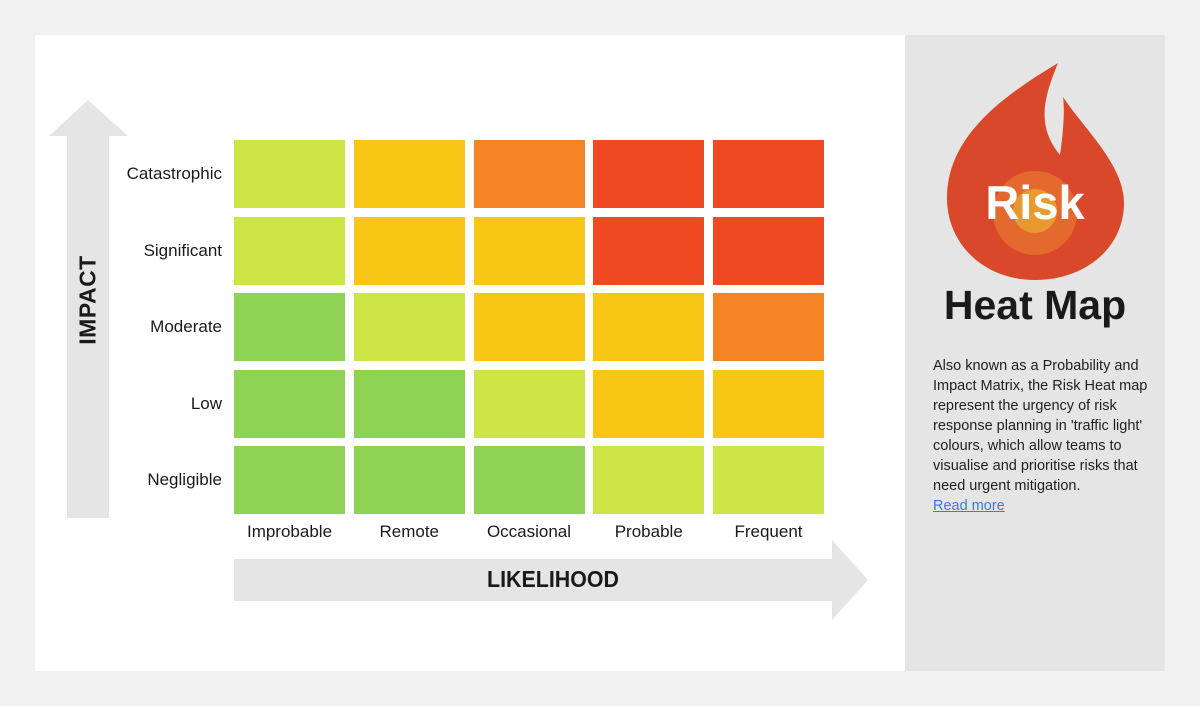 The image size is (1200, 706). Describe the element at coordinates (1035, 202) in the screenshot. I see `logo-risk-word: Risk` at that location.